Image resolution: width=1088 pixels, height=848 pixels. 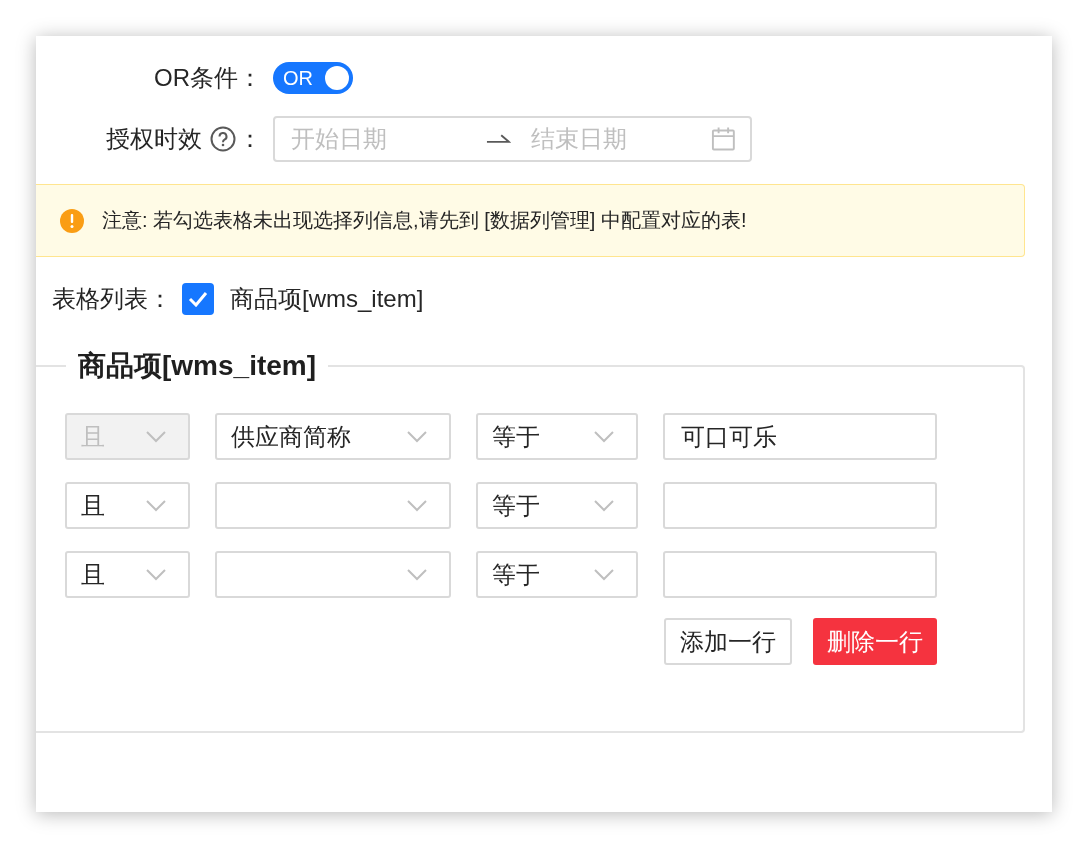 I want to click on label-colon: ：, so click(x=250, y=139).